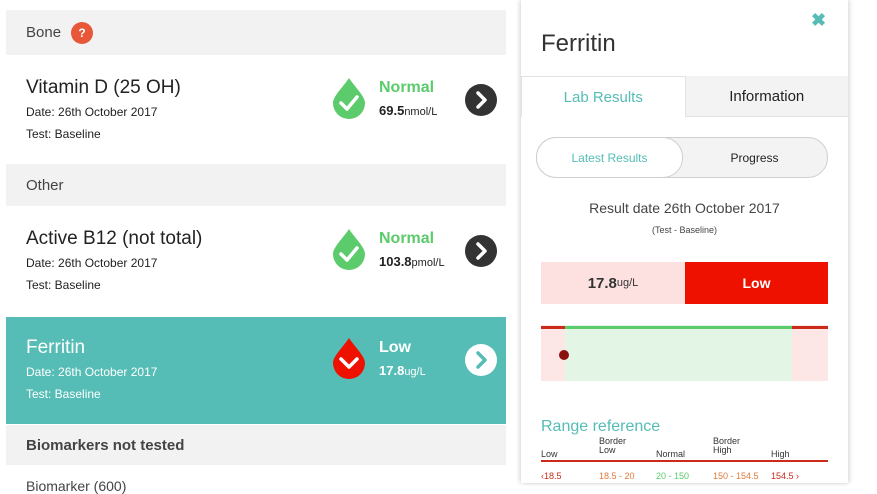  What do you see at coordinates (256, 32) in the screenshot?
I see `section-bone-header: Bone ?` at bounding box center [256, 32].